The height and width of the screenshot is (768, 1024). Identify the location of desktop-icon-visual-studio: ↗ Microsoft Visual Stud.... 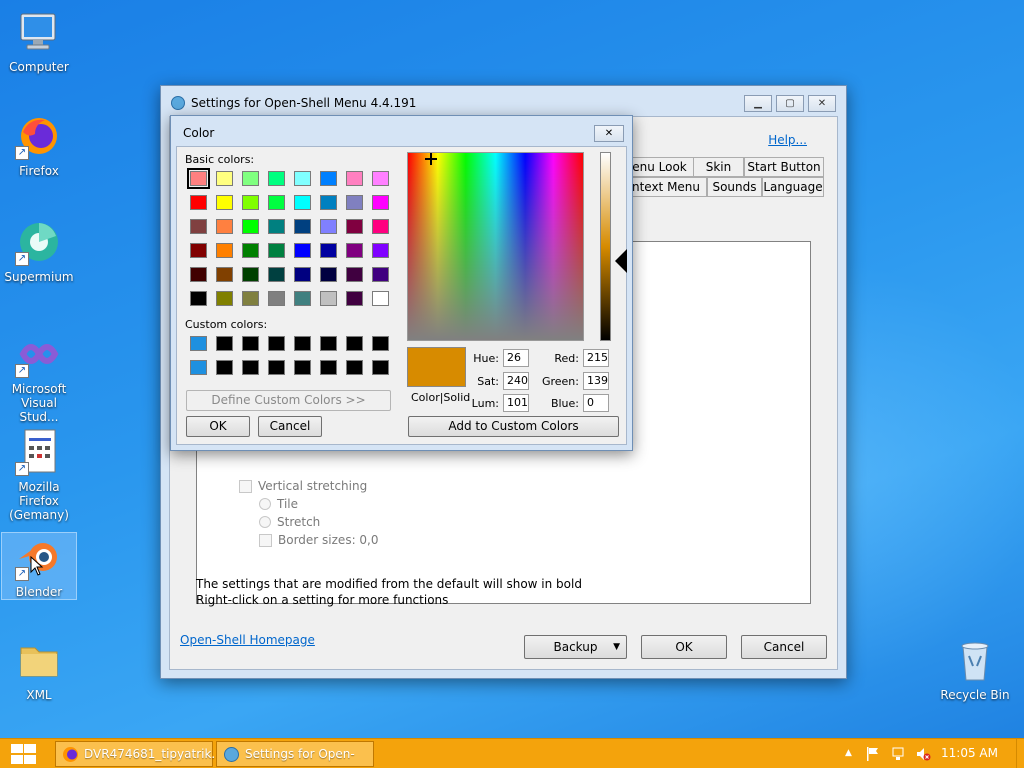
(39, 377).